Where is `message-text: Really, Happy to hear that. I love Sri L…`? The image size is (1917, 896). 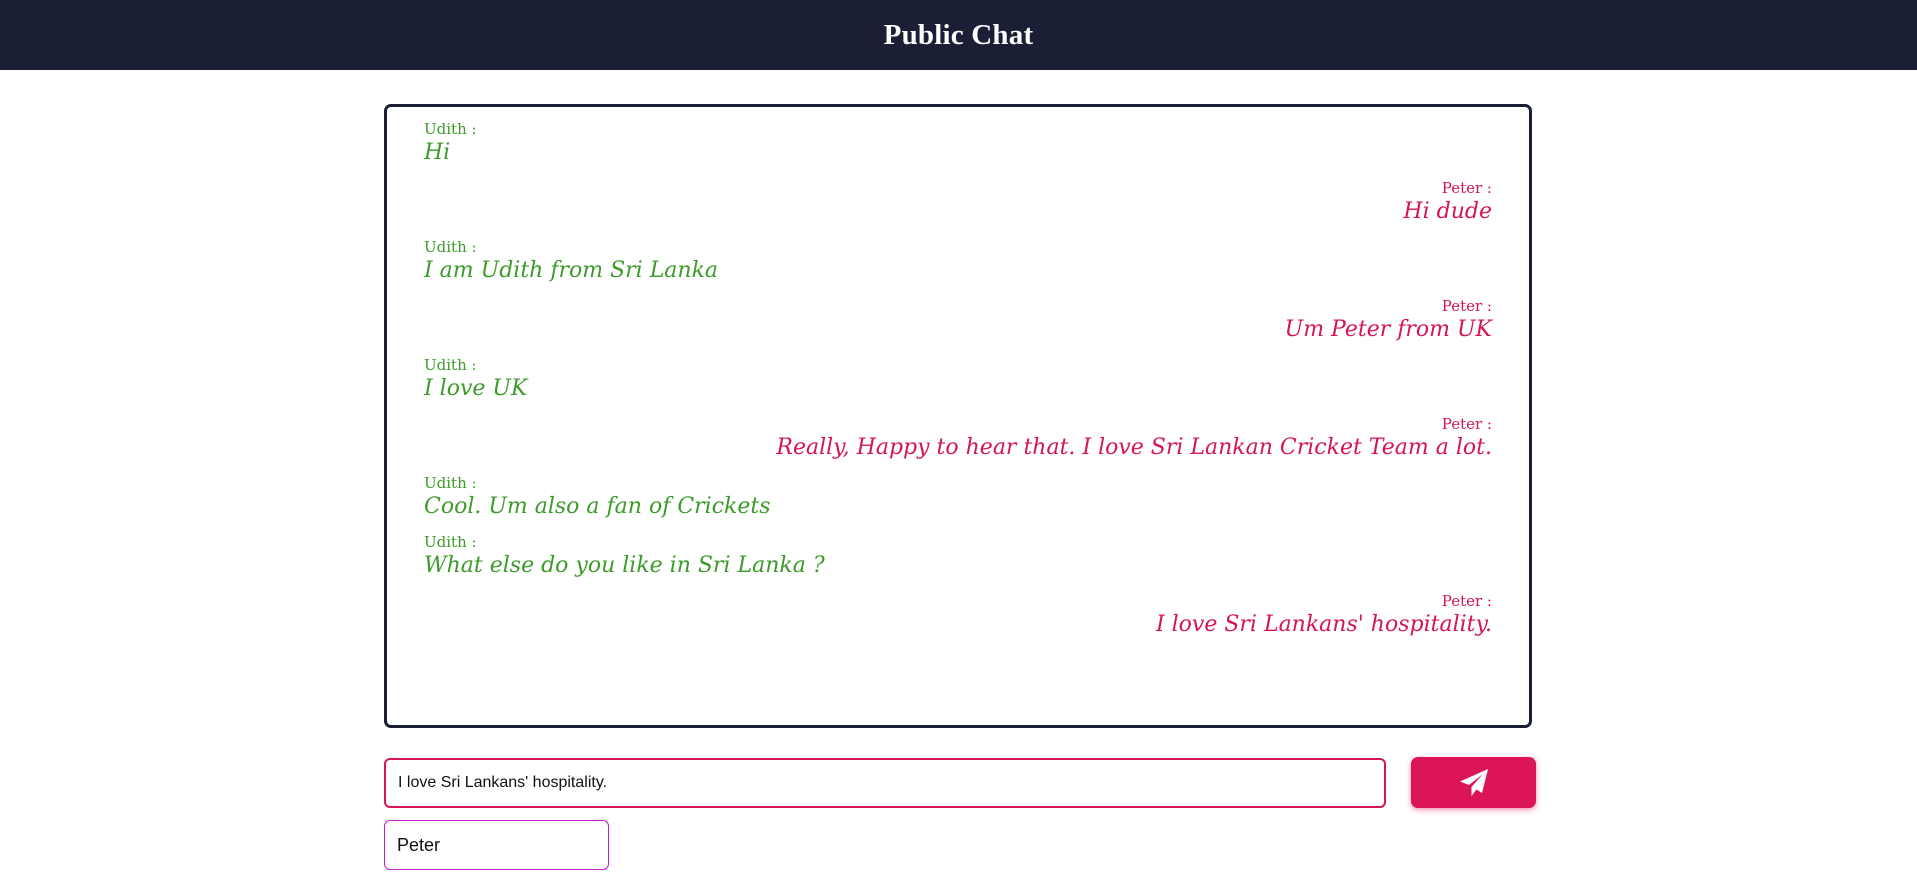
message-text: Really, Happy to hear that. I love Sri L… is located at coordinates (1134, 447).